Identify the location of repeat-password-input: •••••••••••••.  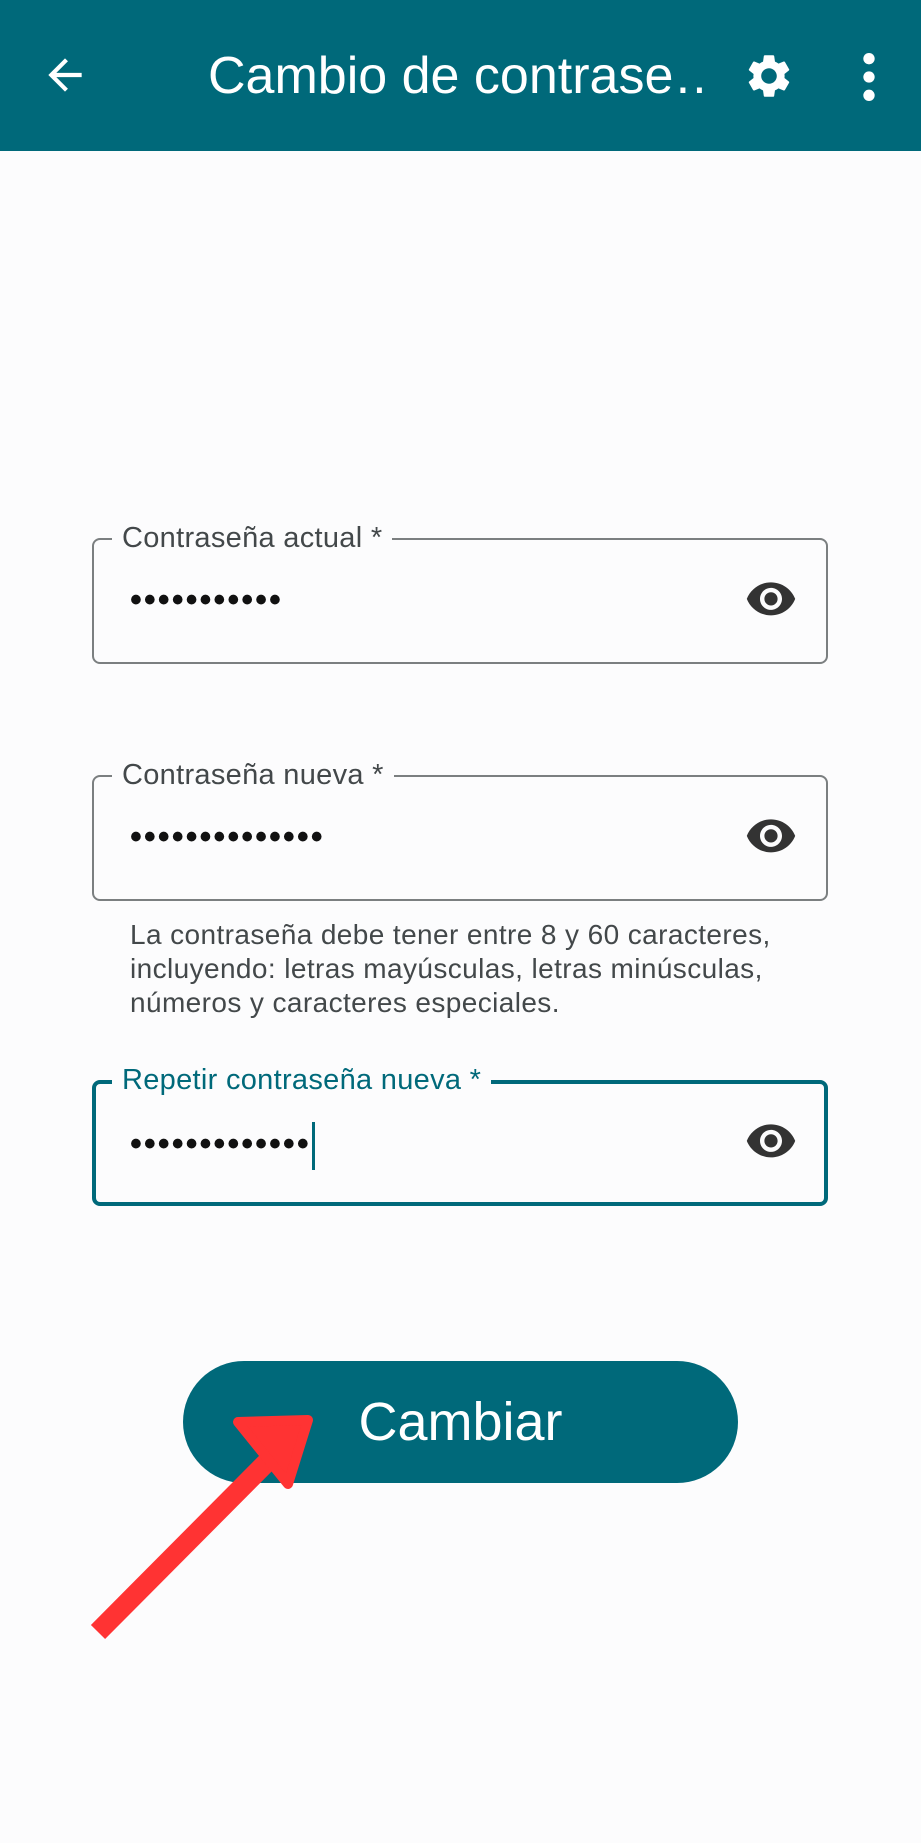
(222, 1146).